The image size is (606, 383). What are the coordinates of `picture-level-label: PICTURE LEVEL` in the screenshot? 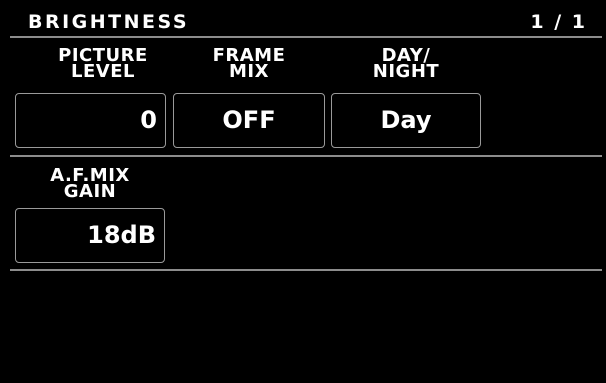 It's located at (103, 64).